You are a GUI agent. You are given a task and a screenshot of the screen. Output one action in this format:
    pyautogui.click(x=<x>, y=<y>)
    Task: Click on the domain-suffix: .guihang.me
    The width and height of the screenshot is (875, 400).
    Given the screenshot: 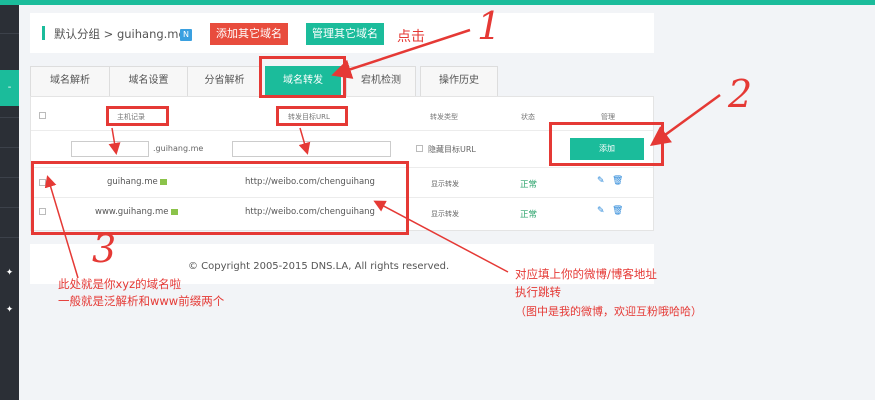 What is the action you would take?
    pyautogui.click(x=178, y=148)
    